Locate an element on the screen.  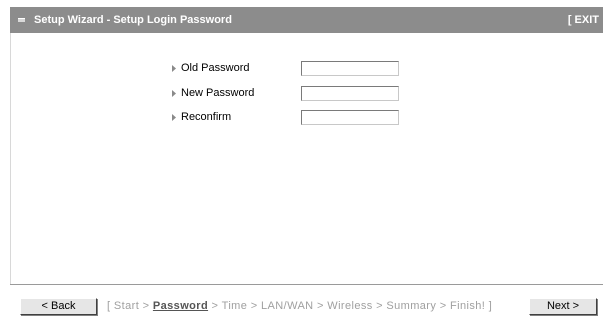
step-start: Start is located at coordinates (126, 306).